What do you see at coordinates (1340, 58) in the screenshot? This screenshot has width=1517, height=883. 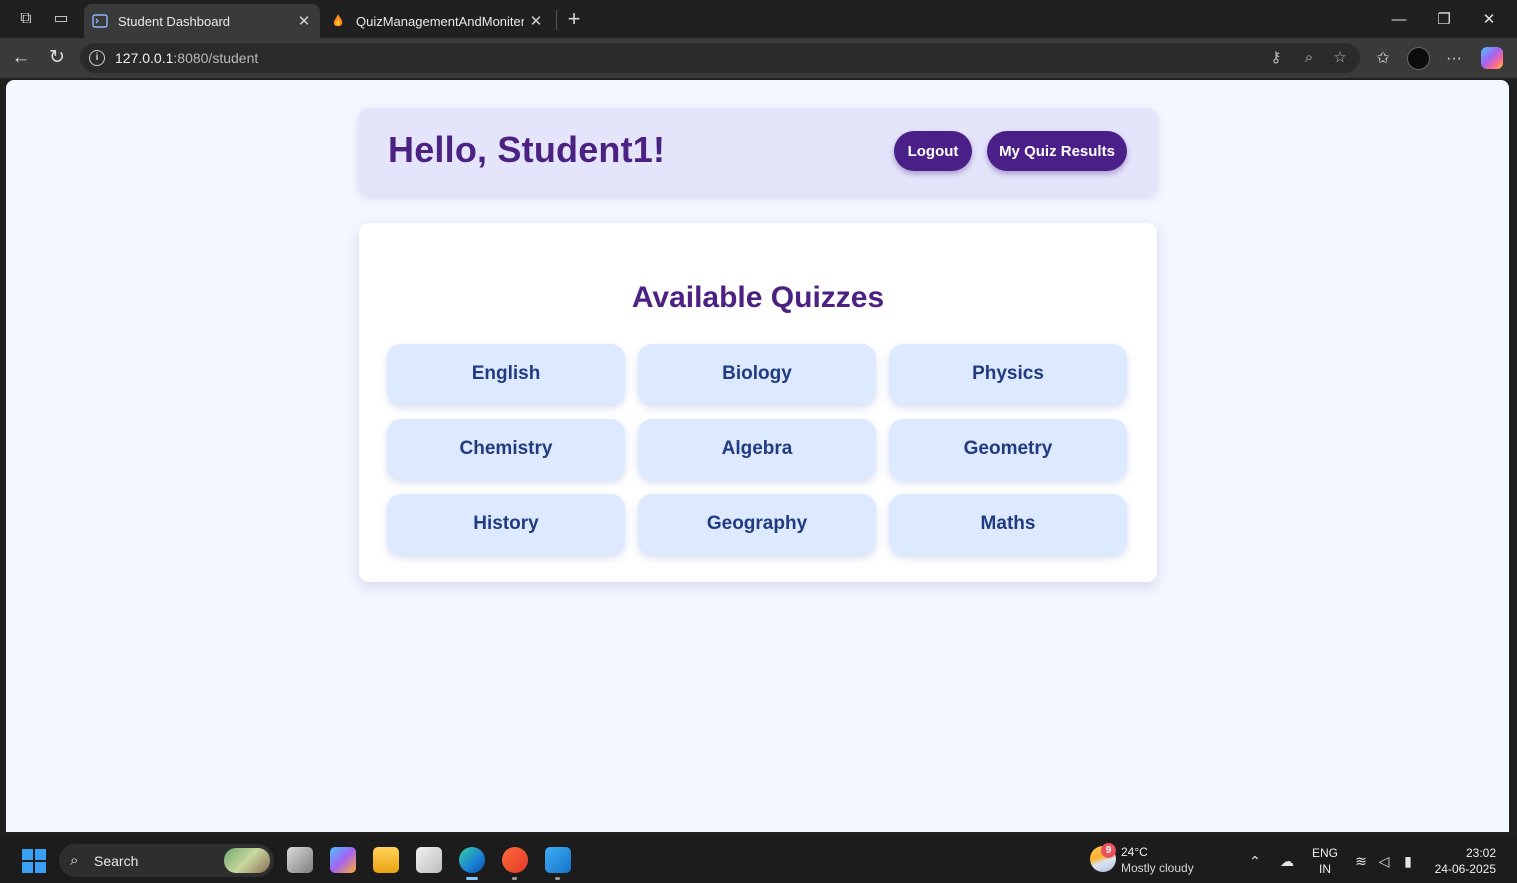 I see `favorite-star-icon: ☆` at bounding box center [1340, 58].